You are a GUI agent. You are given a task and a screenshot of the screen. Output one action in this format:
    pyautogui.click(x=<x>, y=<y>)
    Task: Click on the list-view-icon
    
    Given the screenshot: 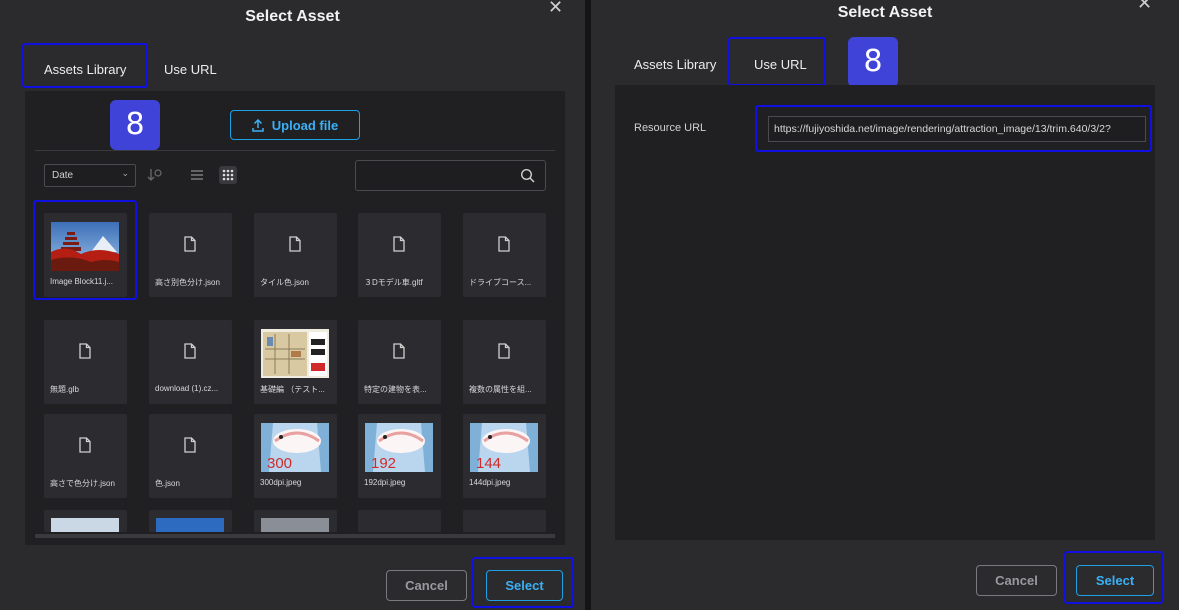 What is the action you would take?
    pyautogui.click(x=197, y=175)
    